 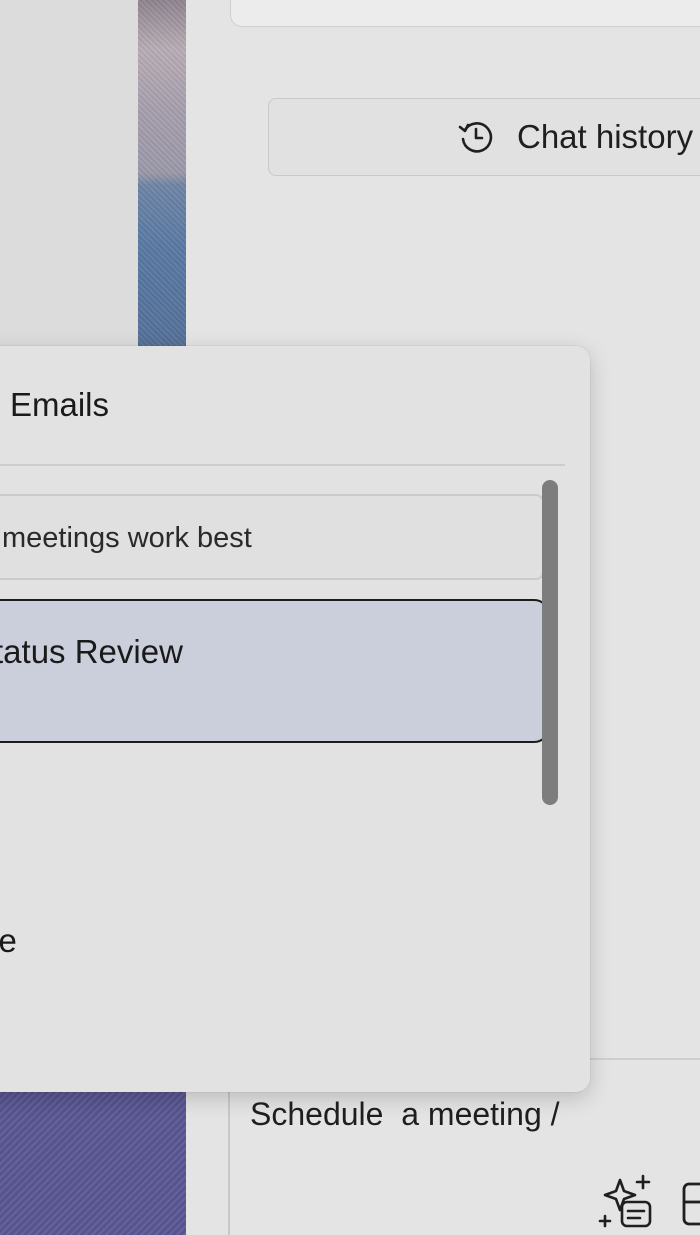 What do you see at coordinates (8, 941) in the screenshot?
I see `list-item: ce` at bounding box center [8, 941].